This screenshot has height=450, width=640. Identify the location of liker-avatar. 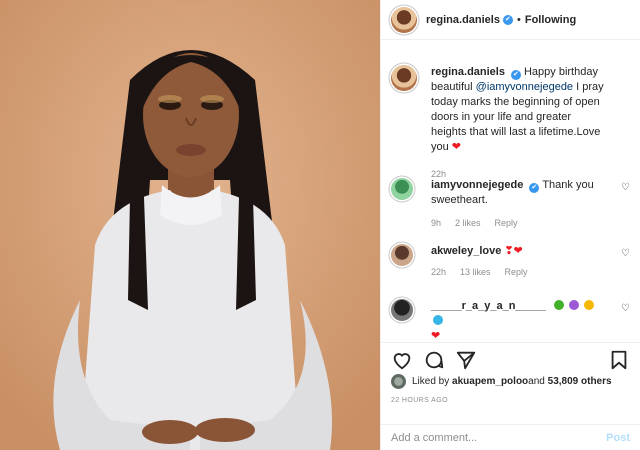
(398, 381).